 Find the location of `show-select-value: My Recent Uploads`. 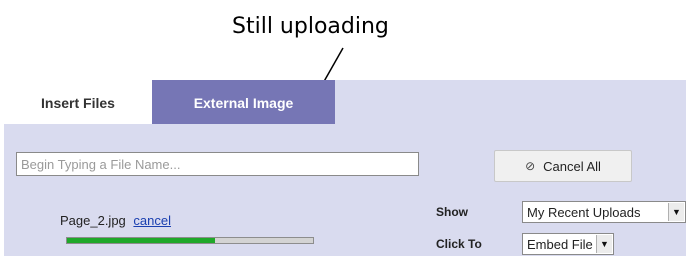

show-select-value: My Recent Uploads is located at coordinates (584, 212).